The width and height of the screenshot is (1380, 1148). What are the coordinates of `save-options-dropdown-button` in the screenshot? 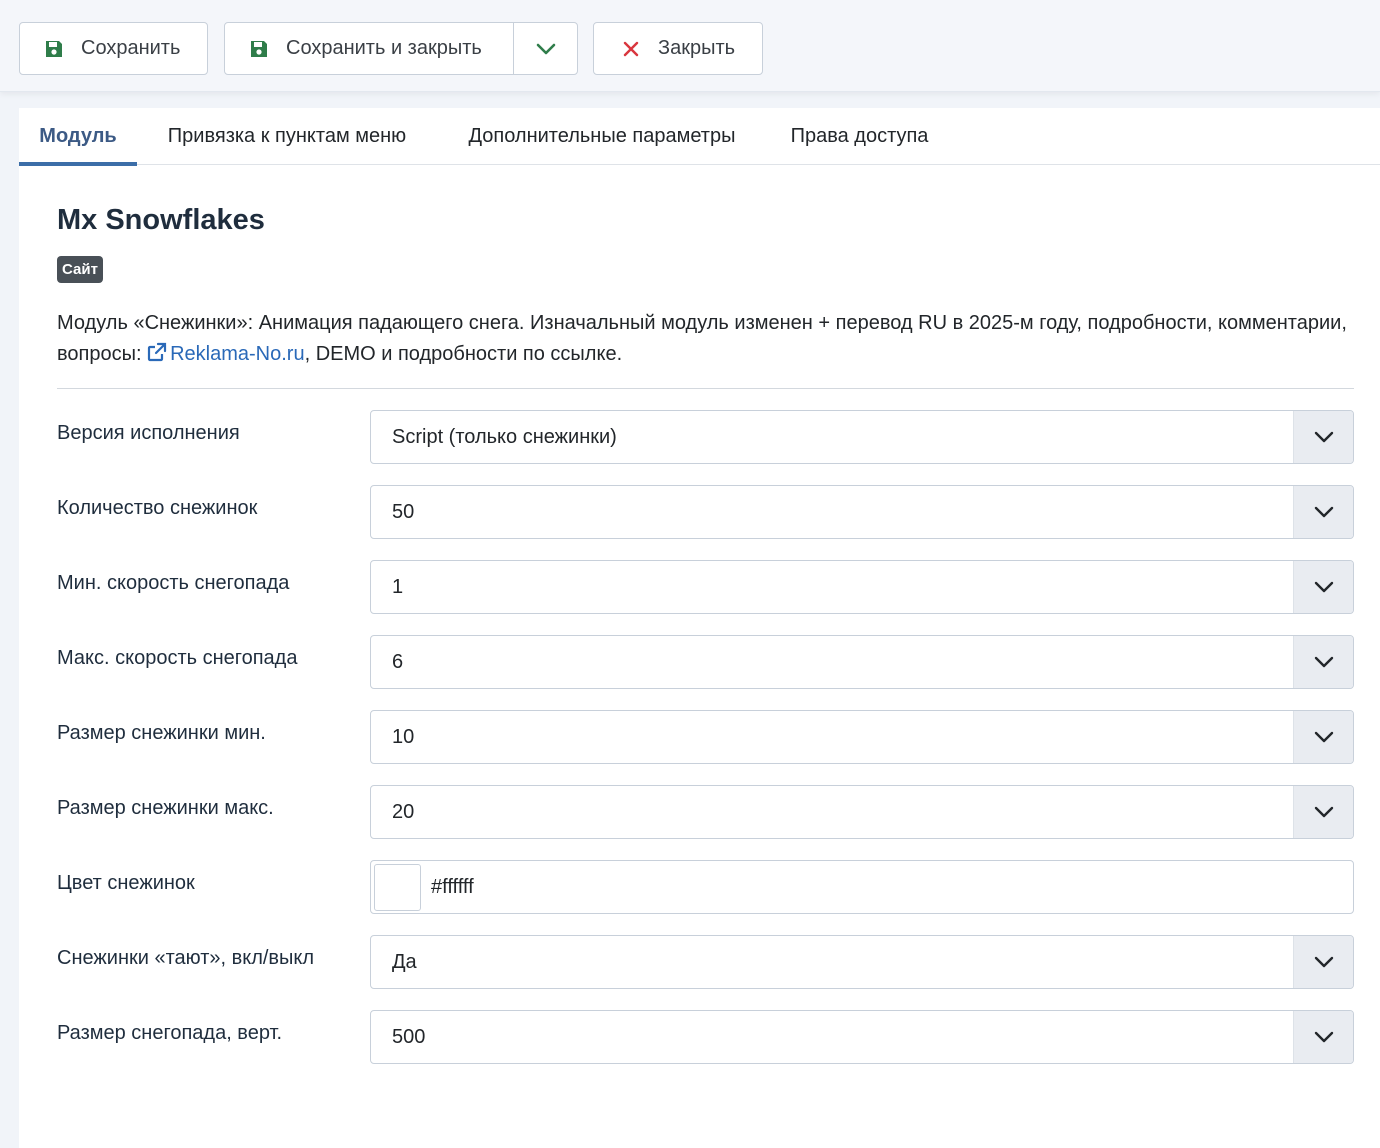 It's located at (545, 48).